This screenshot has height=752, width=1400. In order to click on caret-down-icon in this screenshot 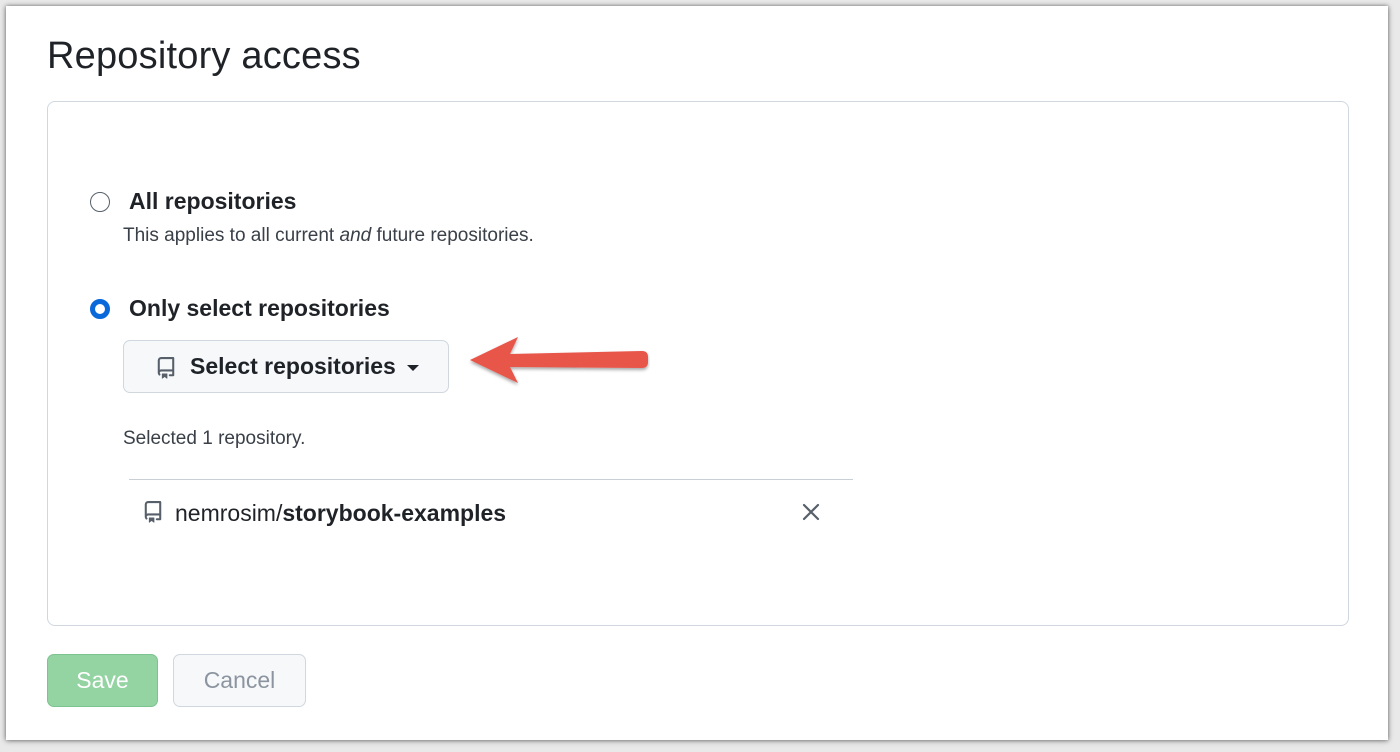, I will do `click(413, 368)`.